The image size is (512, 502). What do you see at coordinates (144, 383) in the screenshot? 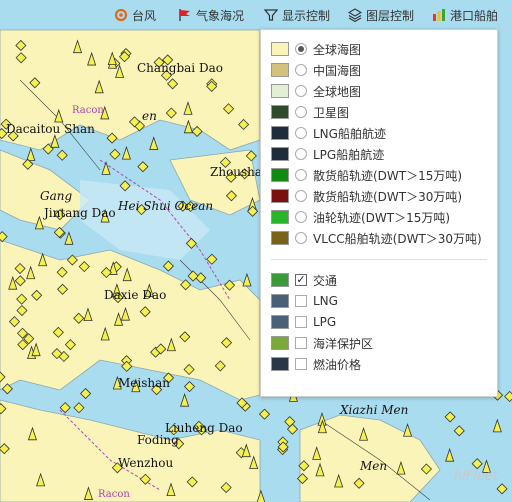
I see `map-place-label: Meishan` at bounding box center [144, 383].